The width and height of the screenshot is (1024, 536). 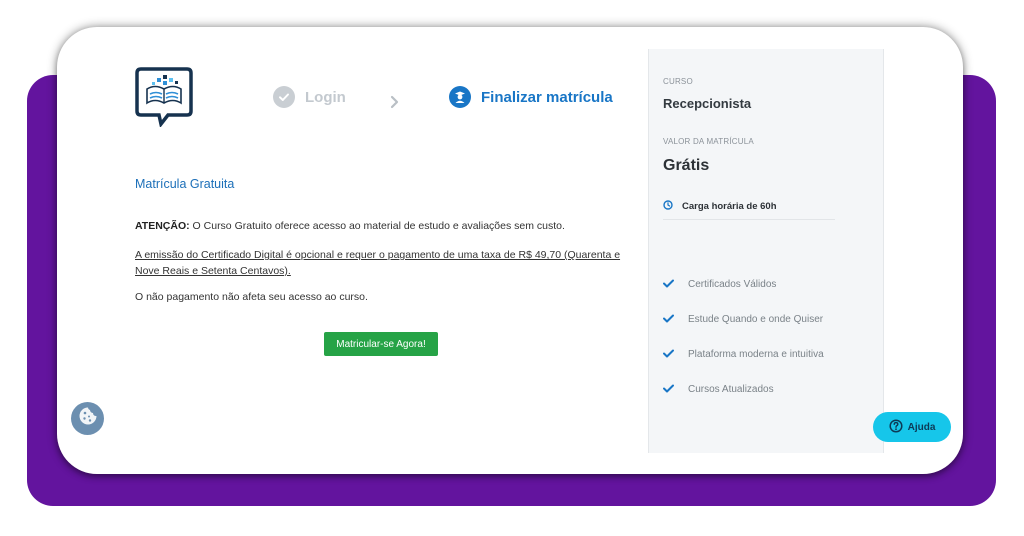 I want to click on course-hours-text: Carga horária de 60h, so click(x=729, y=206).